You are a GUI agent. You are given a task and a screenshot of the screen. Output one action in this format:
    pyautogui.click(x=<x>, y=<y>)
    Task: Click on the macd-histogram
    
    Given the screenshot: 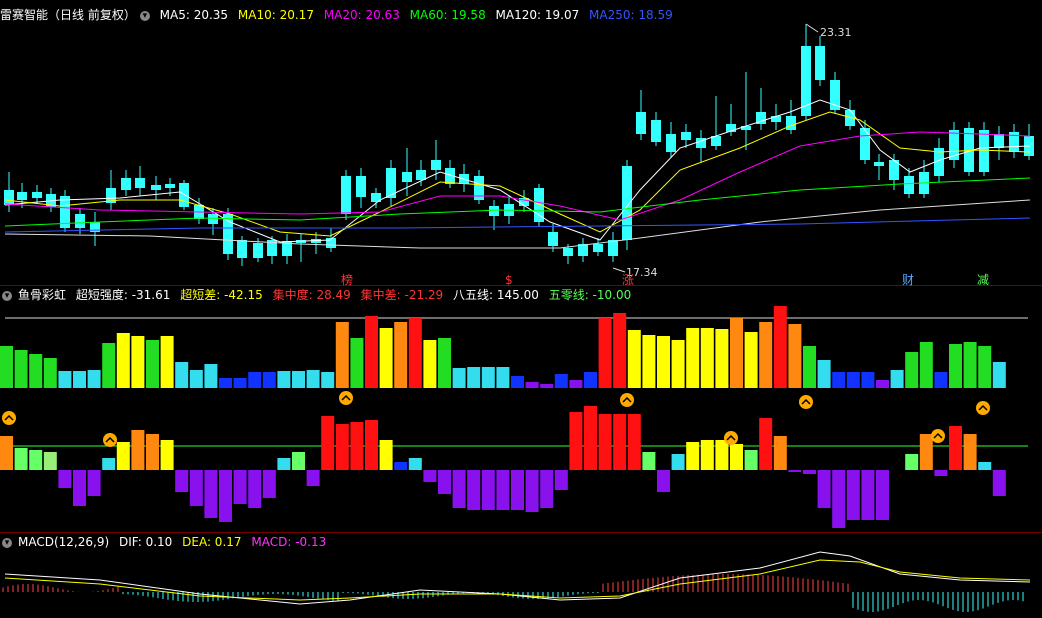 What is the action you would take?
    pyautogui.click(x=516, y=581)
    